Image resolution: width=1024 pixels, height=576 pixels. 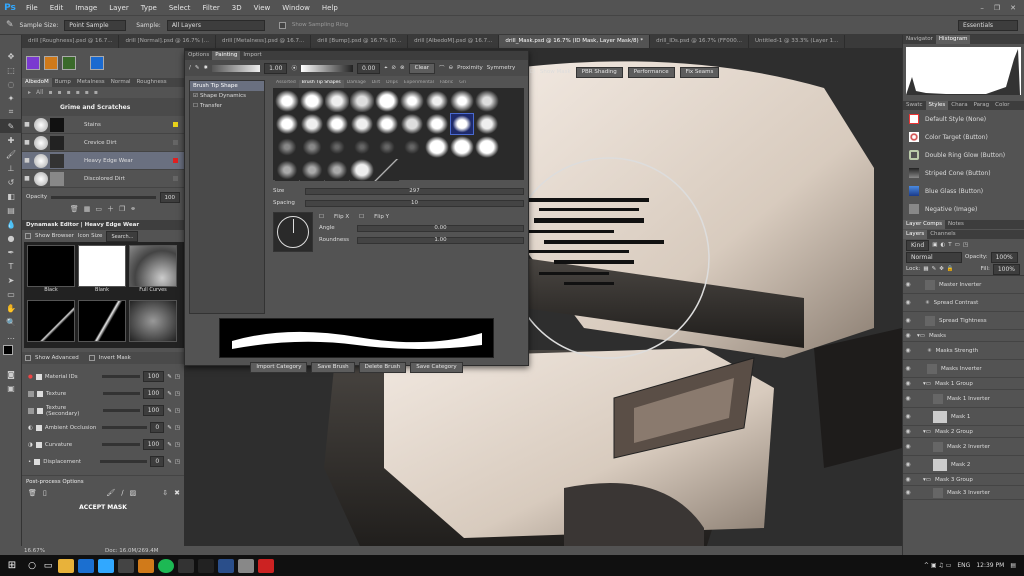 I want to click on brush-icon: 🖌, so click(x=110, y=493).